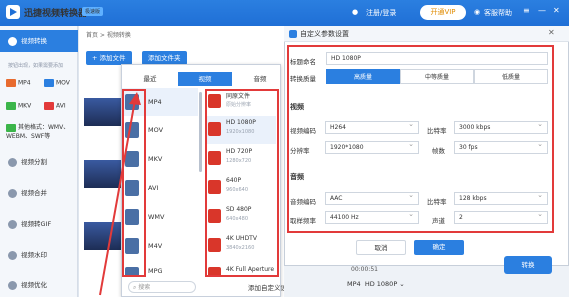  I want to click on format-mp4: MP4, so click(18, 83).